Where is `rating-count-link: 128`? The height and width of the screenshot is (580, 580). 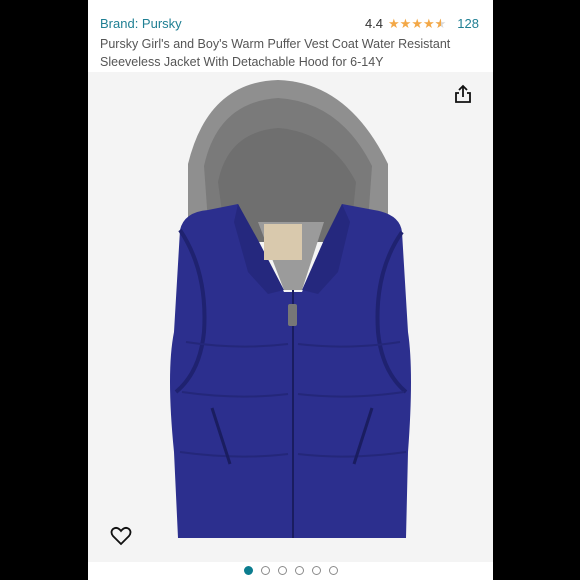 rating-count-link: 128 is located at coordinates (468, 23).